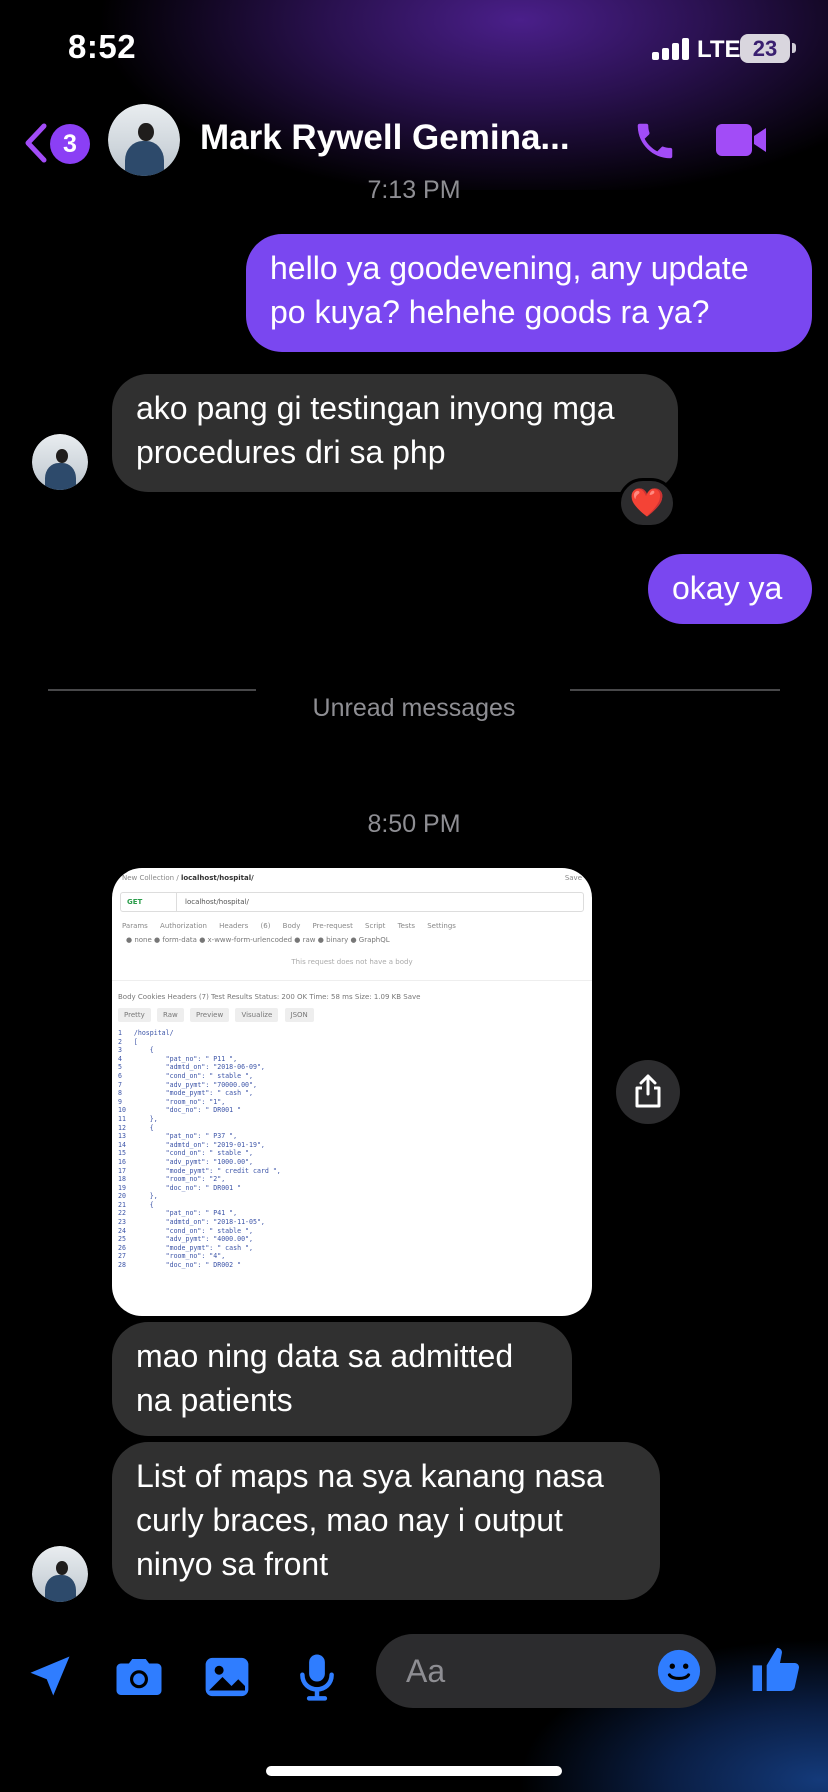 The image size is (828, 1792). I want to click on gallery-button, so click(228, 1678).